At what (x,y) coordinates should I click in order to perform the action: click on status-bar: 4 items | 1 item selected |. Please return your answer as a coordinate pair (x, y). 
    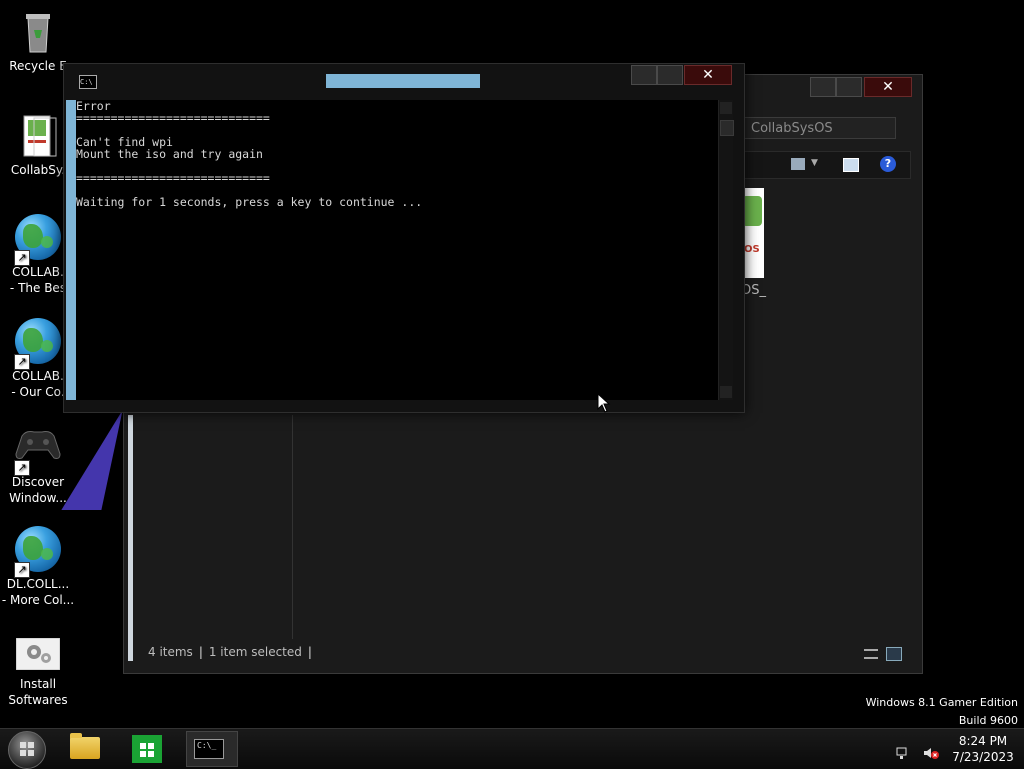
    Looking at the image, I should click on (230, 652).